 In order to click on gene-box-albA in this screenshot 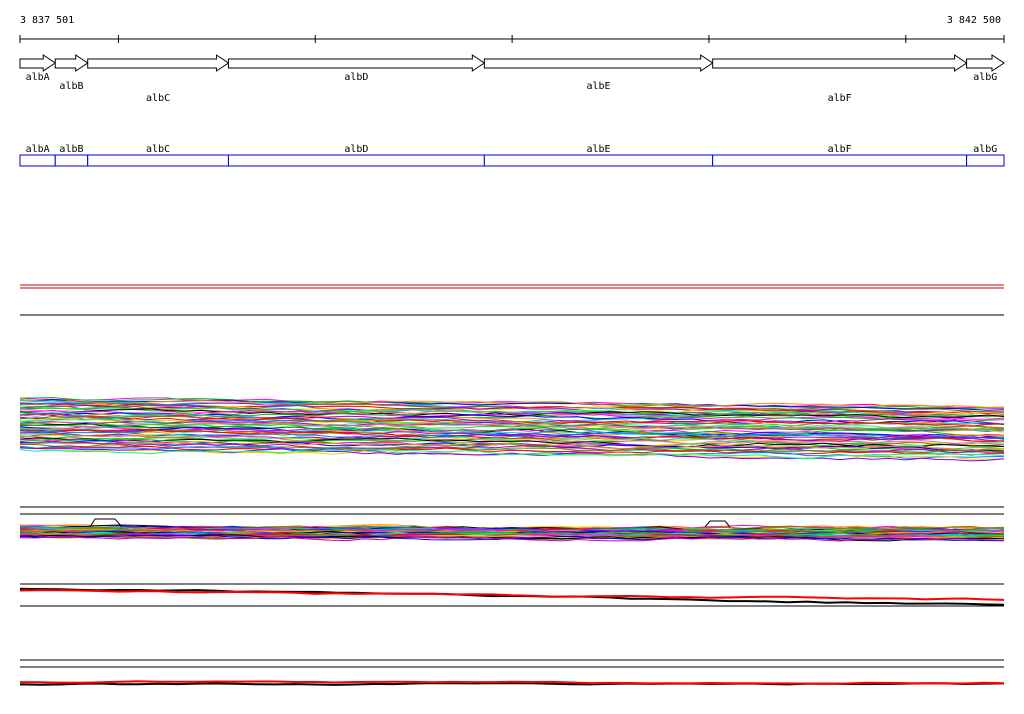, I will do `click(37, 160)`.